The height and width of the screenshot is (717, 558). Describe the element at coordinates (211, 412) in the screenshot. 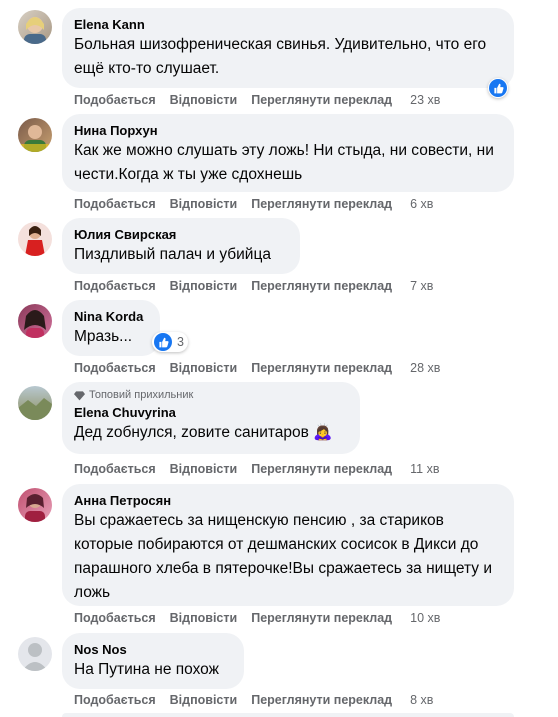

I see `comment-author: Elena Chuvyrina` at that location.